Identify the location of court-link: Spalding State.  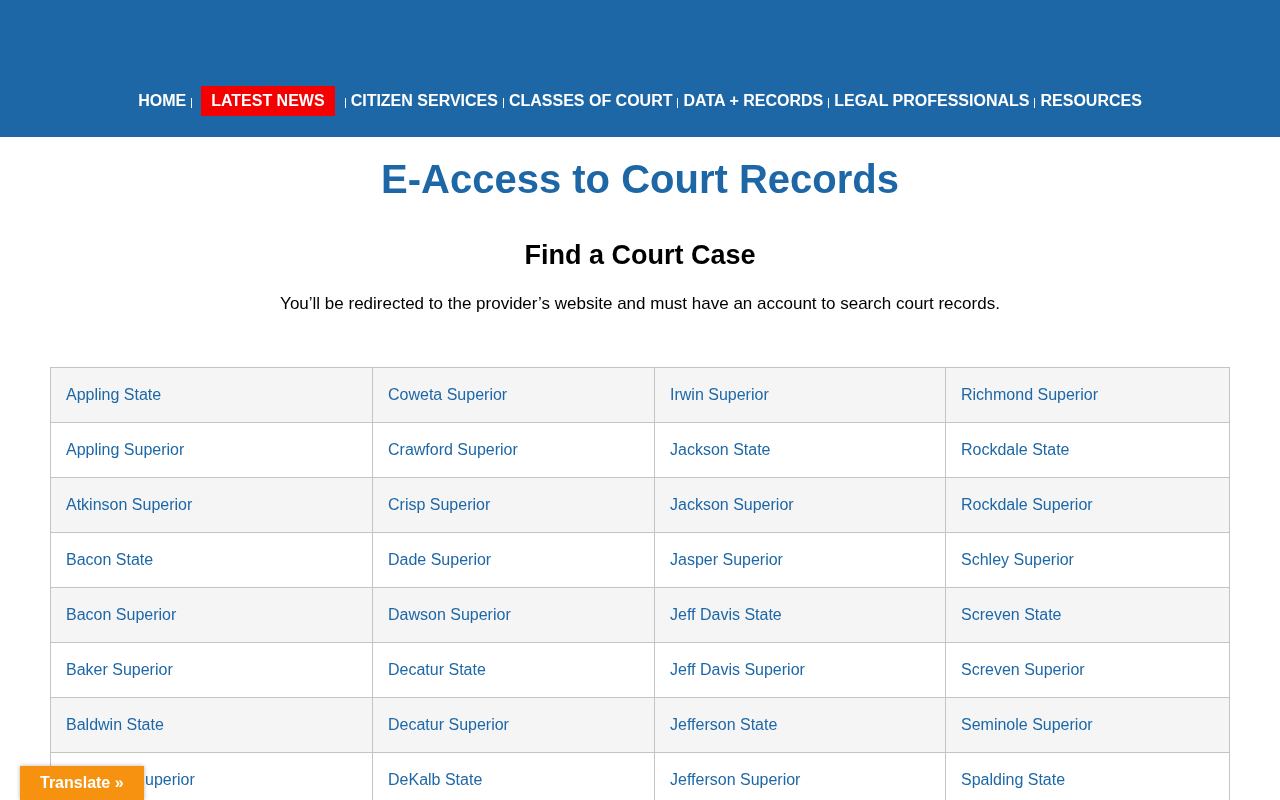
(1013, 779).